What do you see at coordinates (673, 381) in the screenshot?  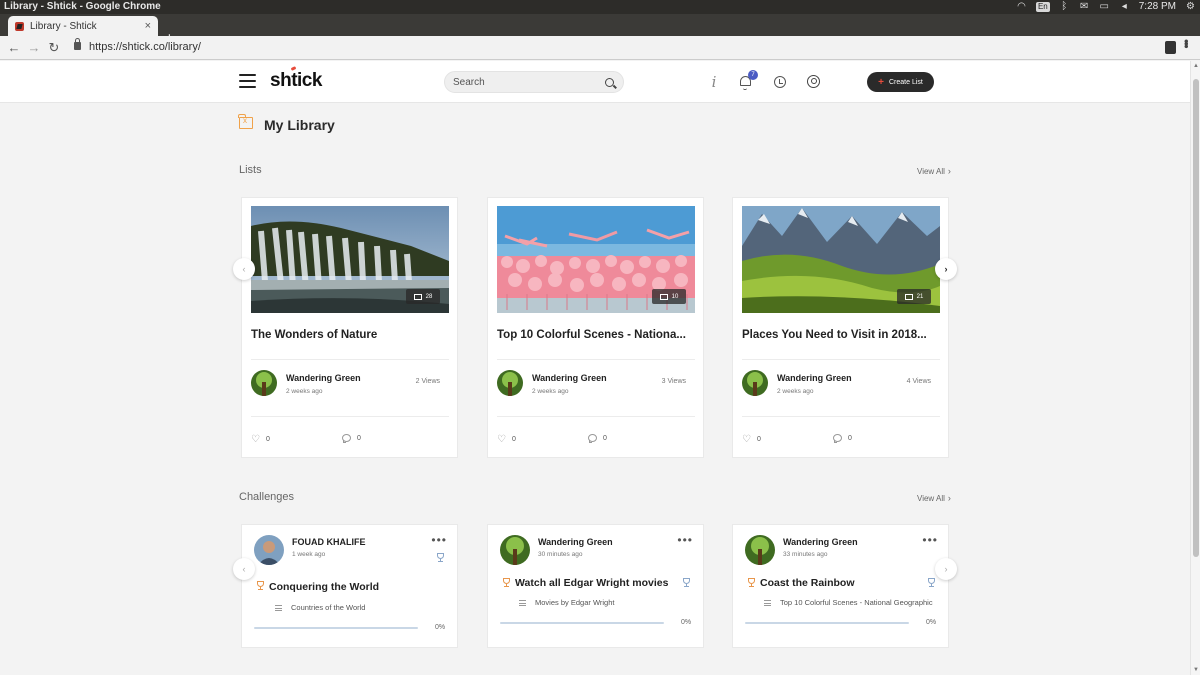 I see `view-count: 3 Views` at bounding box center [673, 381].